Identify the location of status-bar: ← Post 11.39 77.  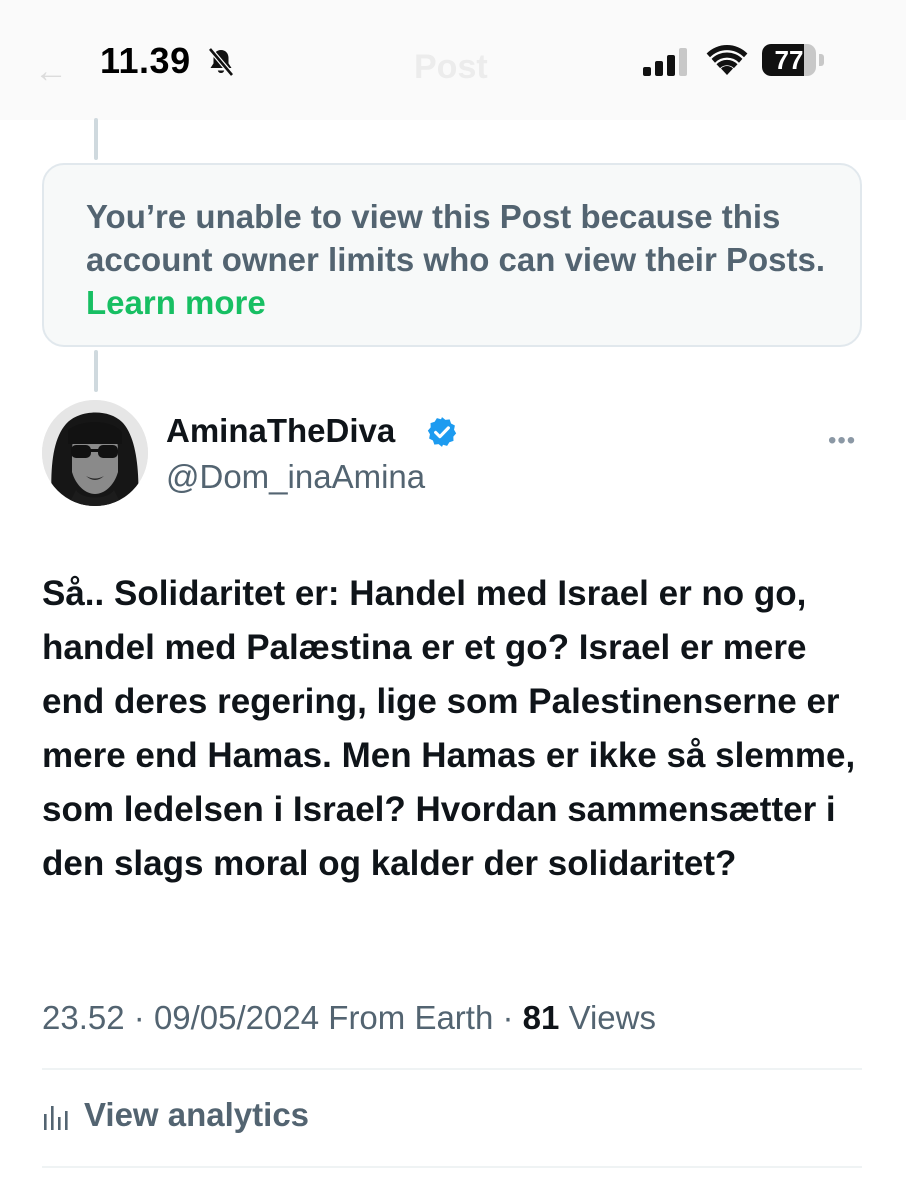
(453, 60).